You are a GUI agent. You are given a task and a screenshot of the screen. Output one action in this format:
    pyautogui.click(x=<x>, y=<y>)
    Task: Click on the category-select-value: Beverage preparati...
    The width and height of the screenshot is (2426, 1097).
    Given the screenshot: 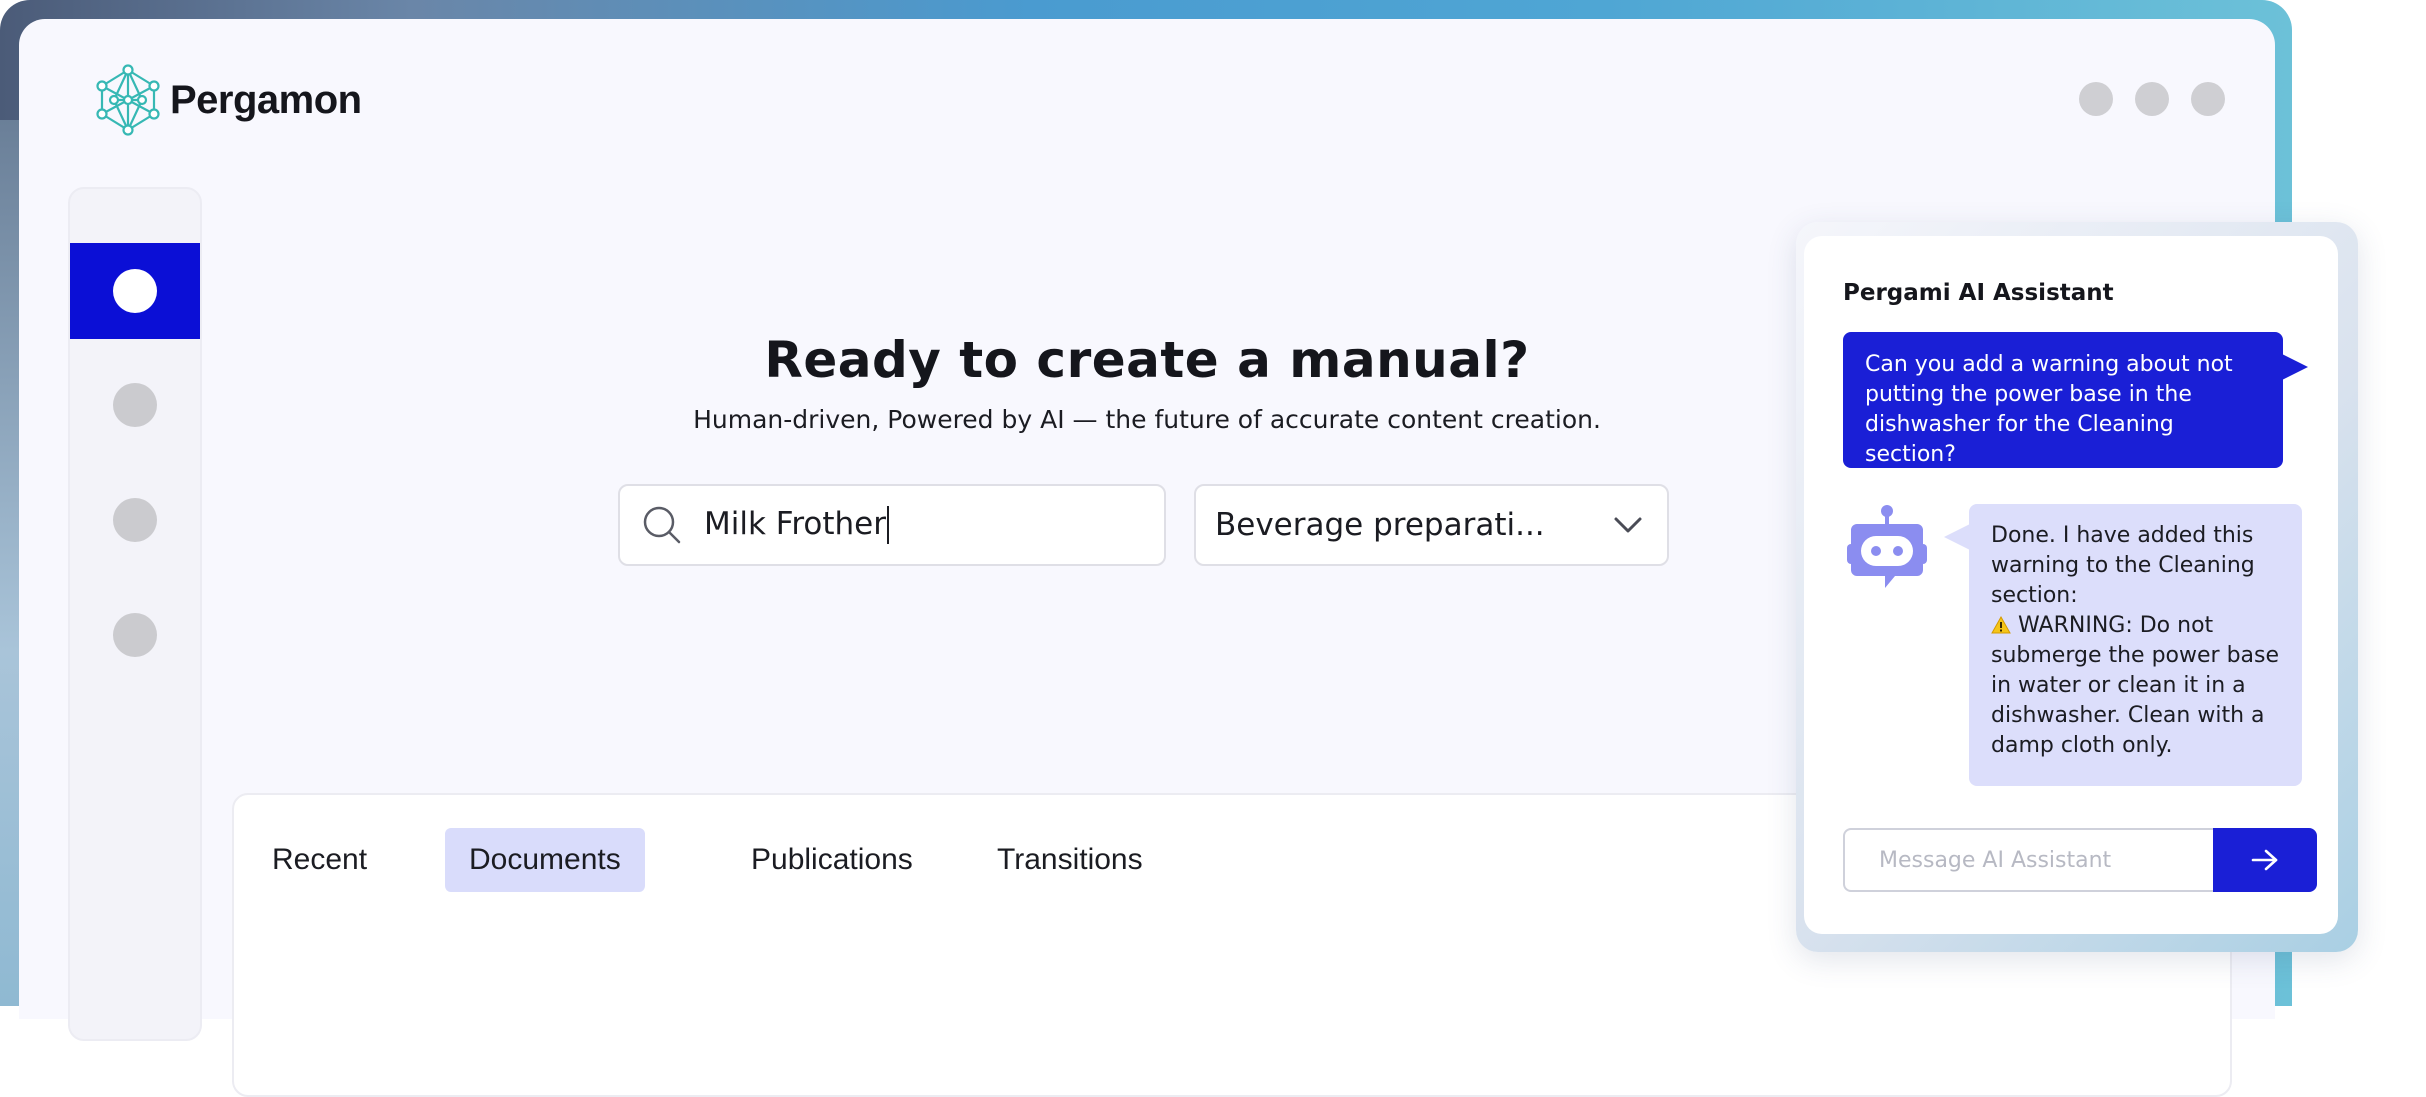 What is the action you would take?
    pyautogui.click(x=1380, y=525)
    